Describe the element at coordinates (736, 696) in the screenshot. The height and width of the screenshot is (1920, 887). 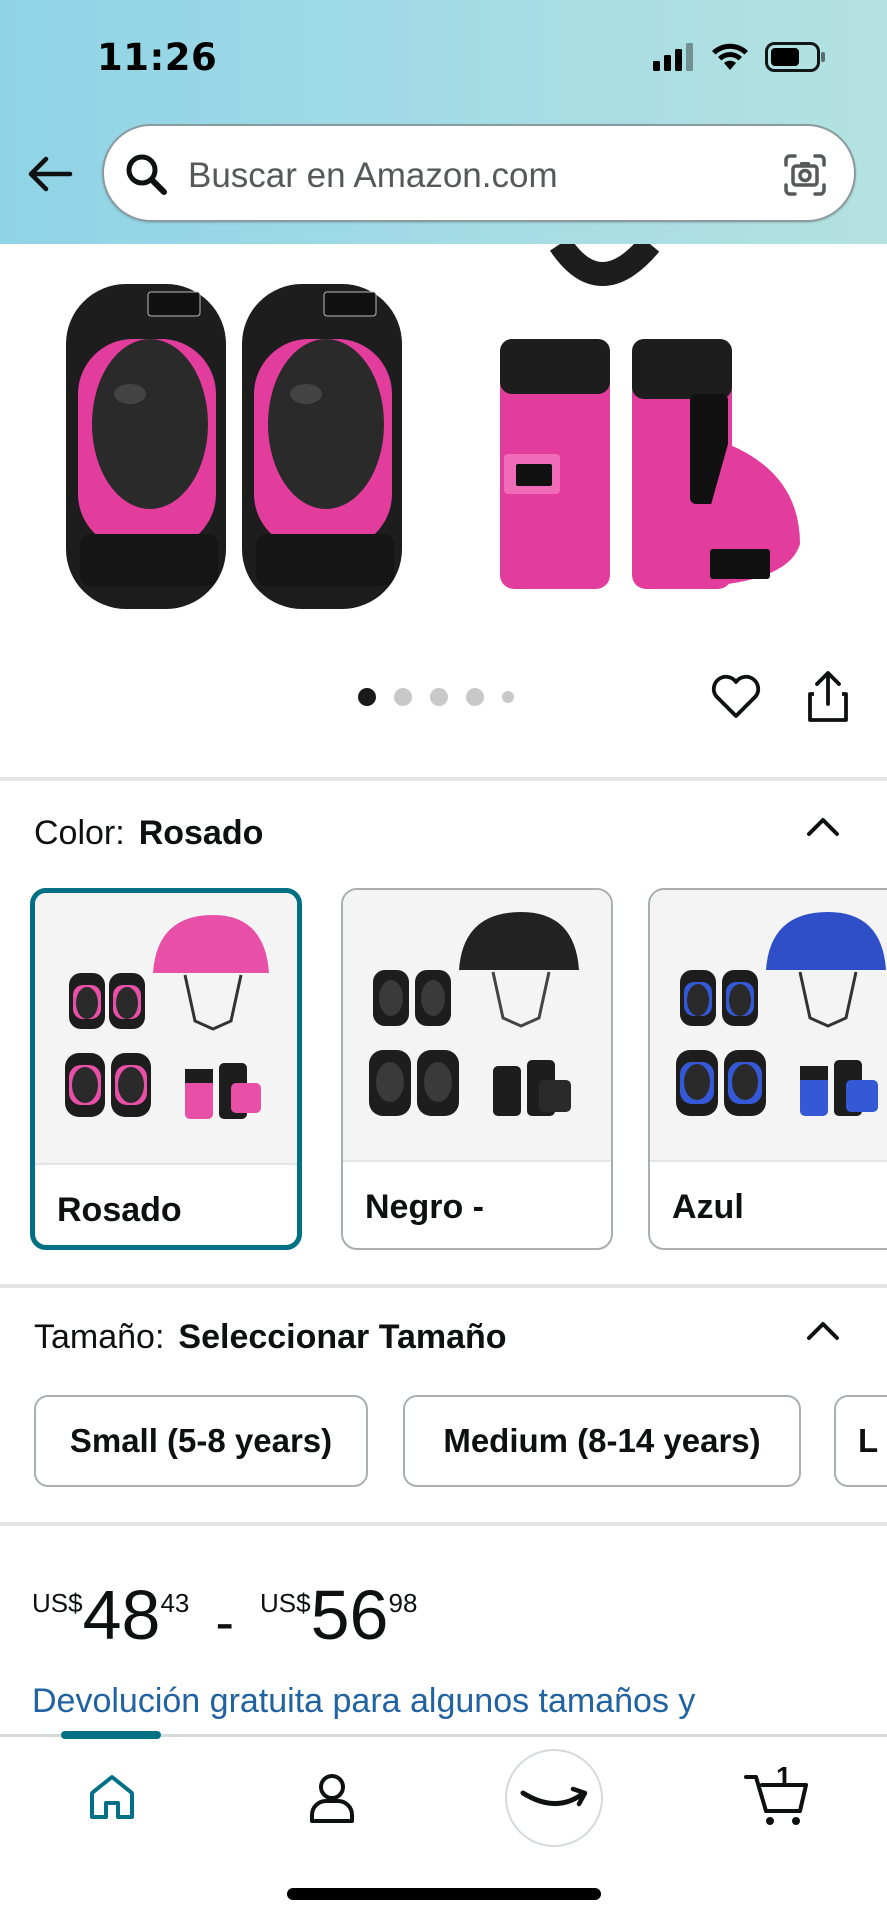
I see `wishlist-heart-icon` at that location.